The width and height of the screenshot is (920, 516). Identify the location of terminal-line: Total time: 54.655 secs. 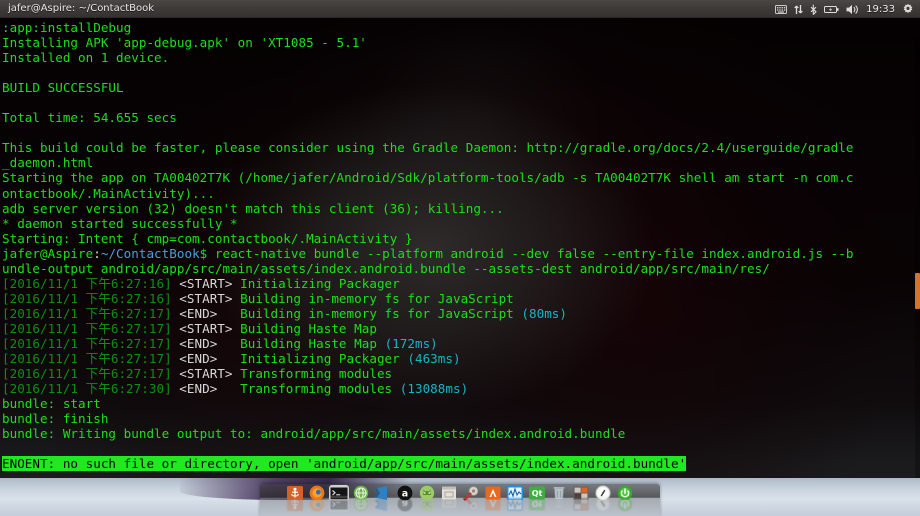
(461, 117).